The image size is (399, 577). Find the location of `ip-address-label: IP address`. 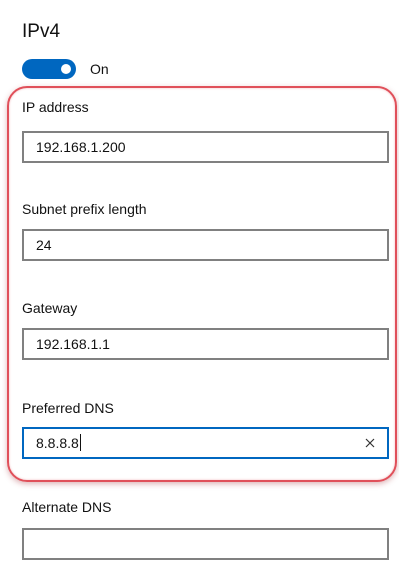

ip-address-label: IP address is located at coordinates (55, 107).